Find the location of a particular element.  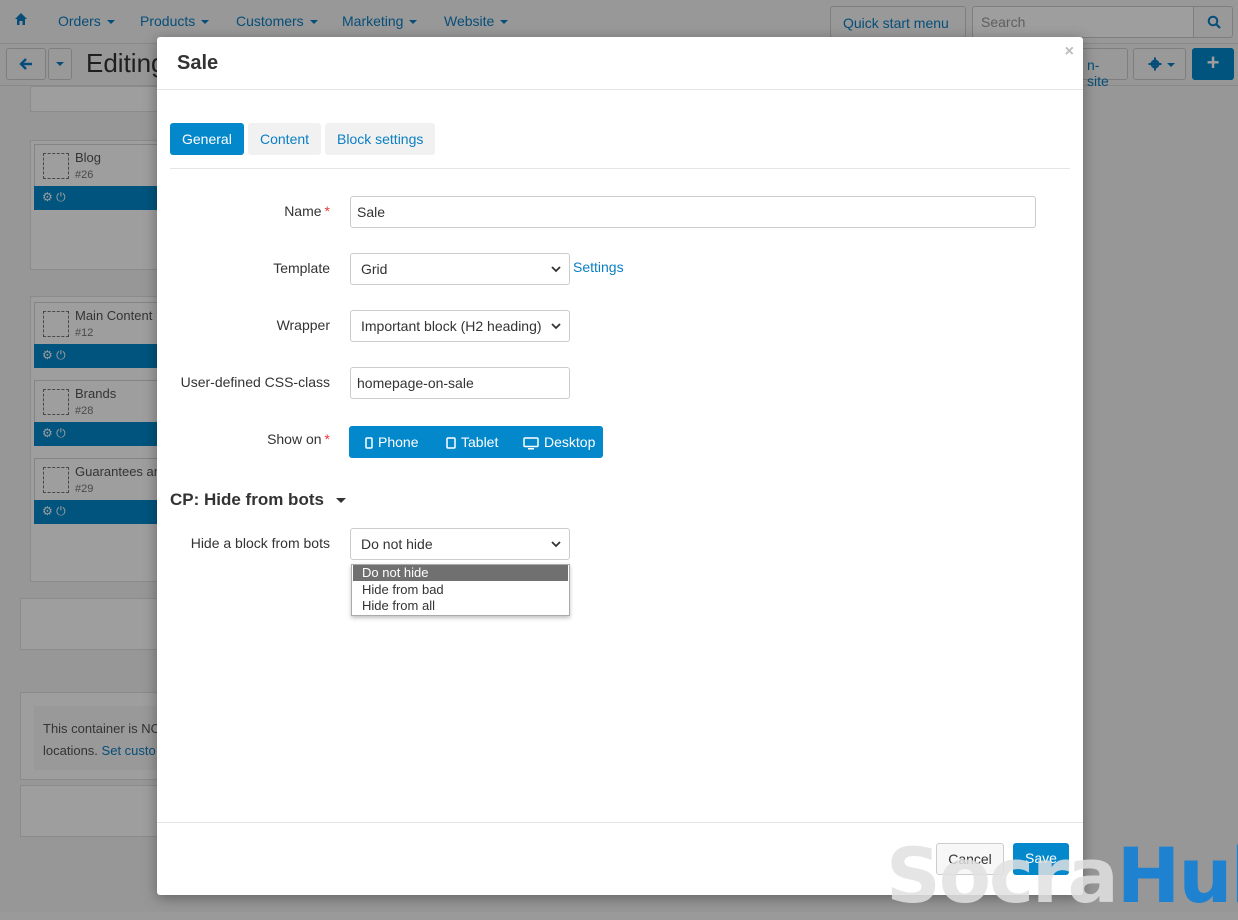

tab-block-settings: Block settings is located at coordinates (380, 139).